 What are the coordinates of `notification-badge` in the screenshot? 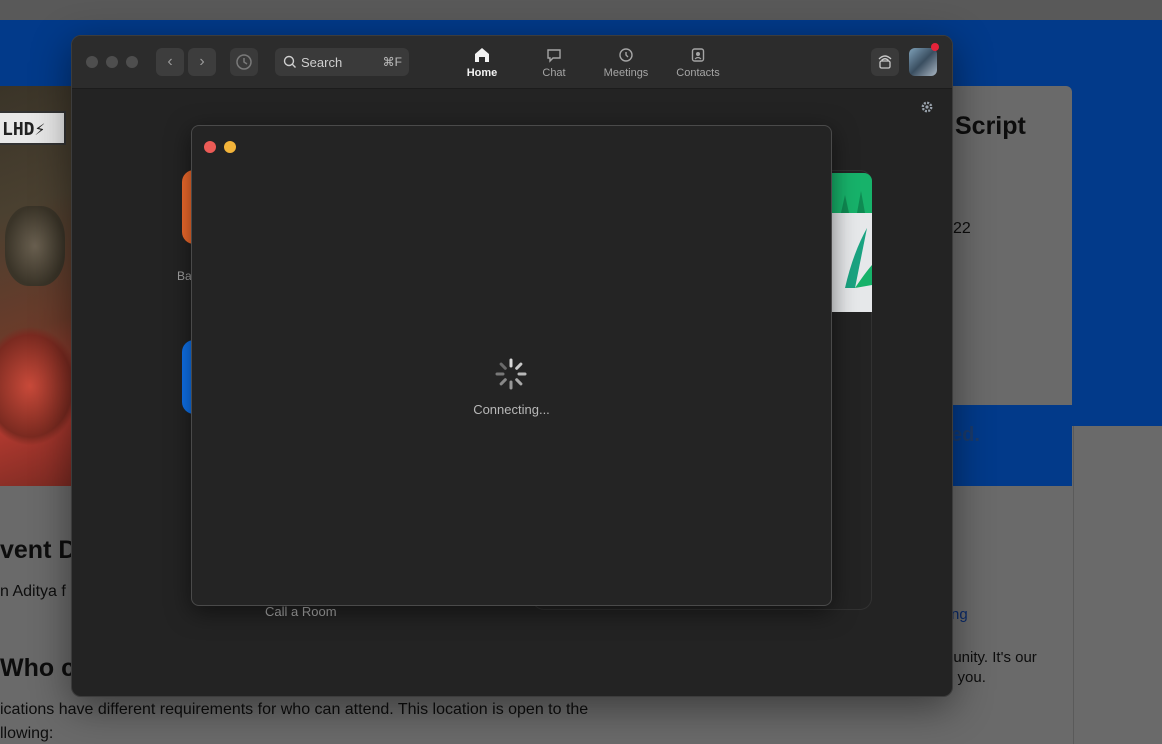 It's located at (935, 47).